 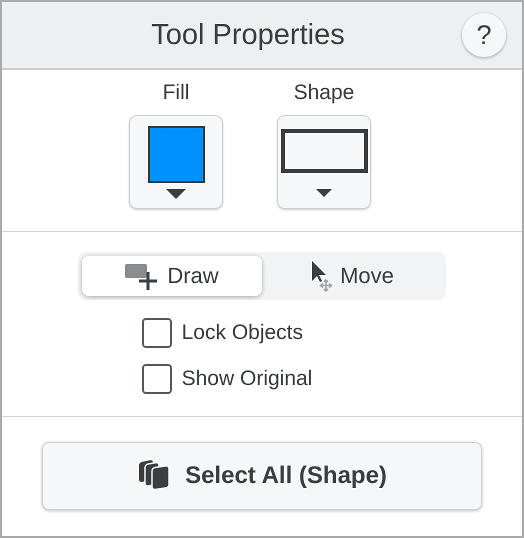 What do you see at coordinates (243, 333) in the screenshot?
I see `checkbox-label: Lock Objects` at bounding box center [243, 333].